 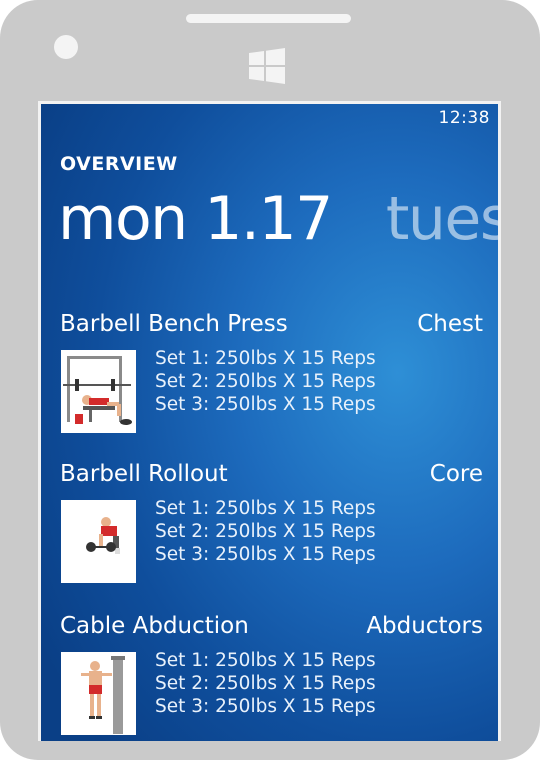 What do you see at coordinates (456, 474) in the screenshot?
I see `exercise-muscle-group: Core` at bounding box center [456, 474].